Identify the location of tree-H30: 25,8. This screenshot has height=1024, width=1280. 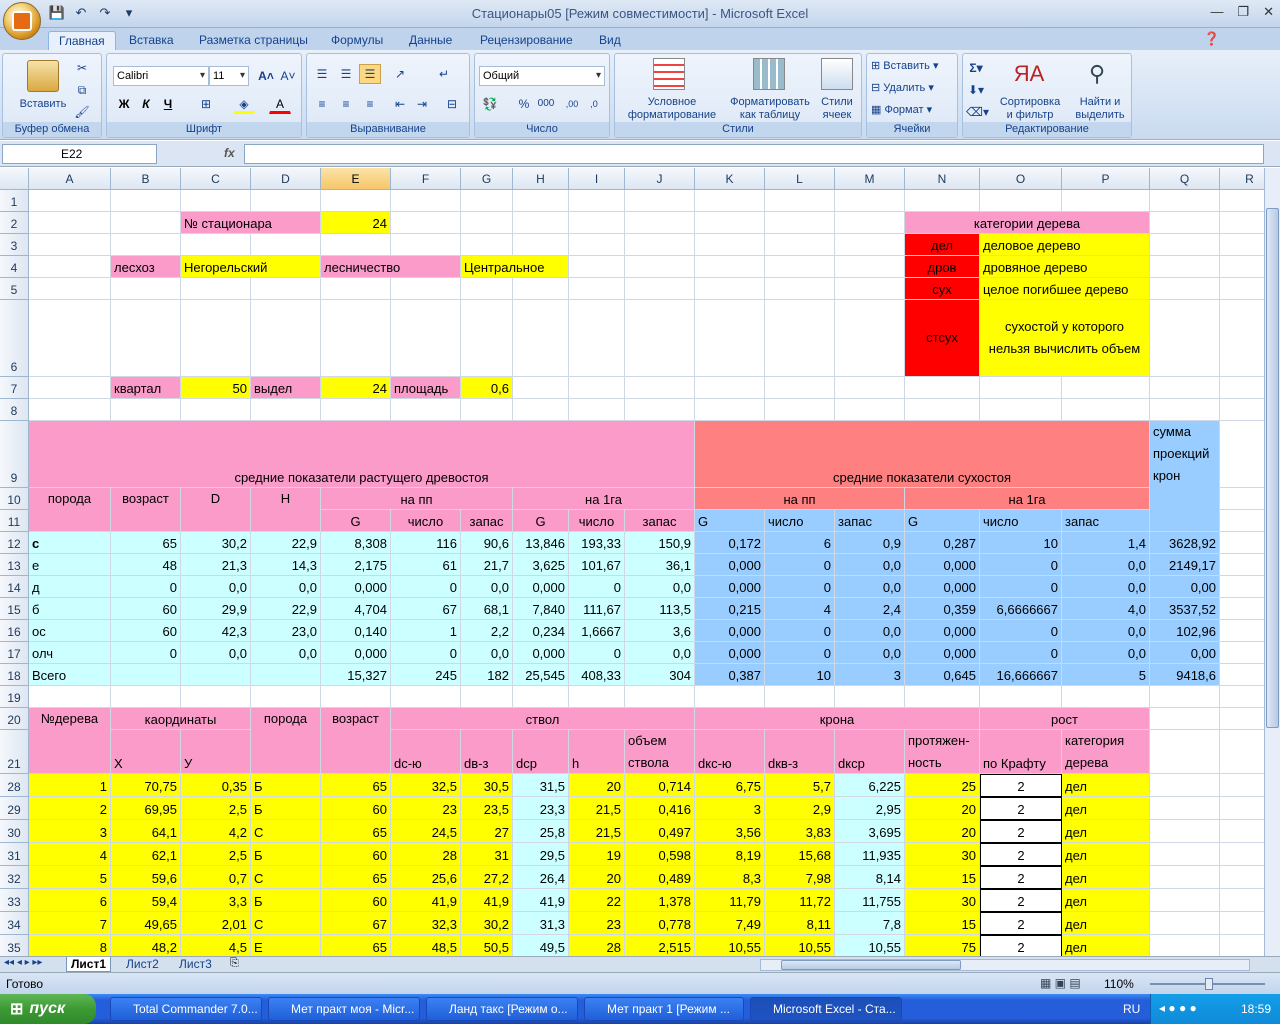
(541, 831).